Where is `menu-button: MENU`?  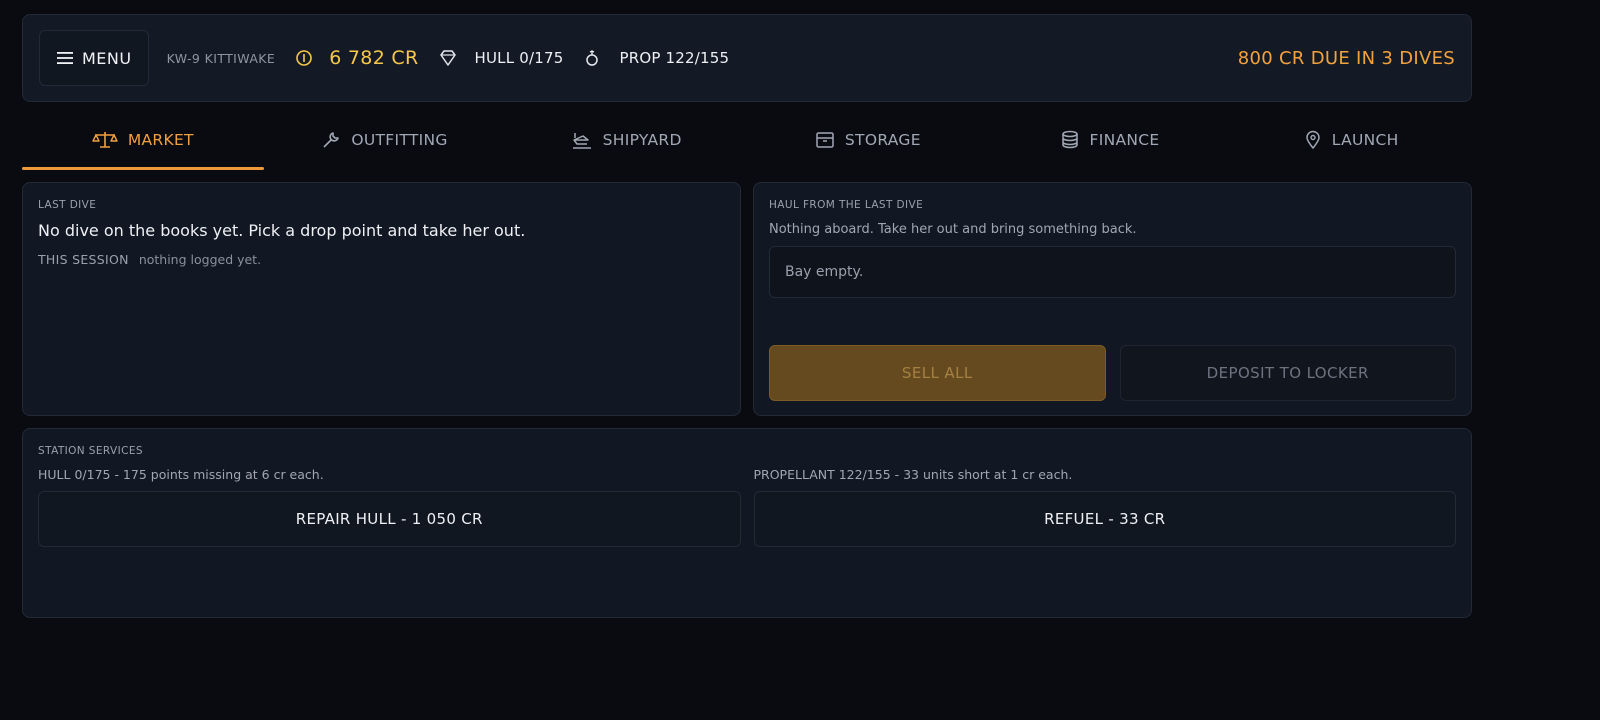 menu-button: MENU is located at coordinates (94, 58).